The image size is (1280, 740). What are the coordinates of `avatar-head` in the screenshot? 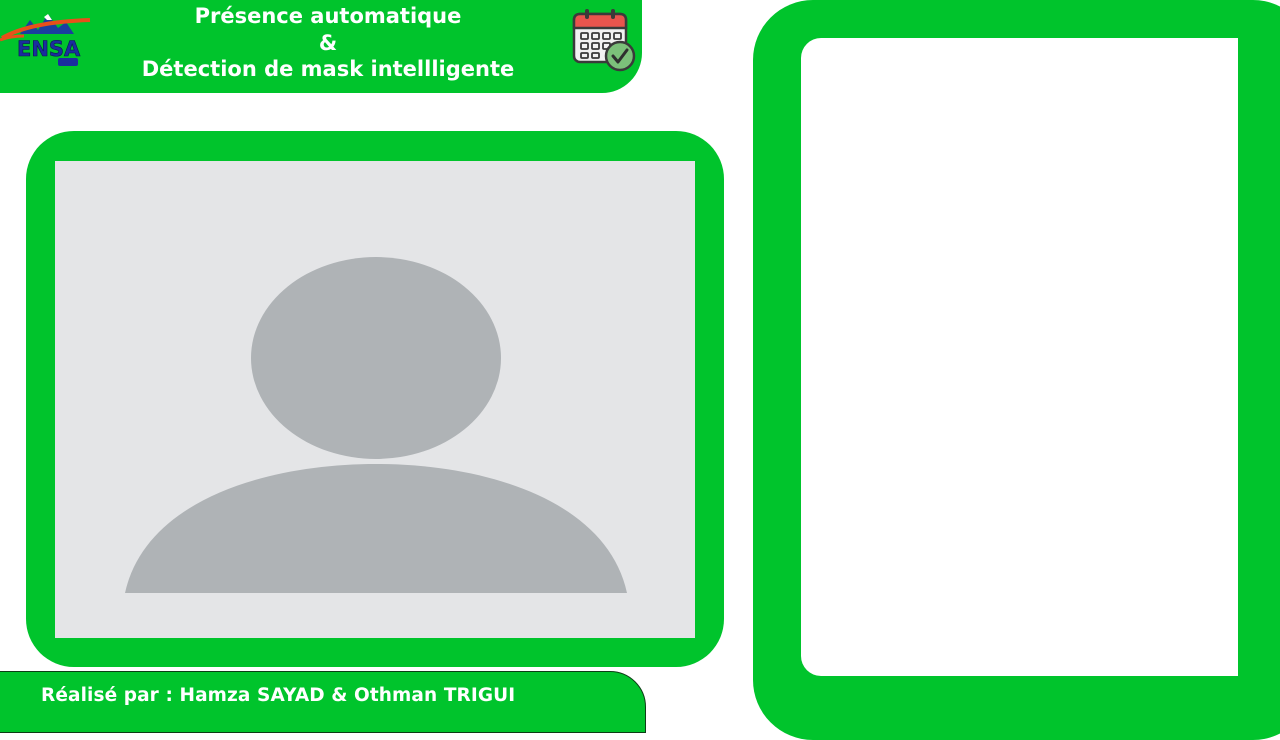 It's located at (376, 358).